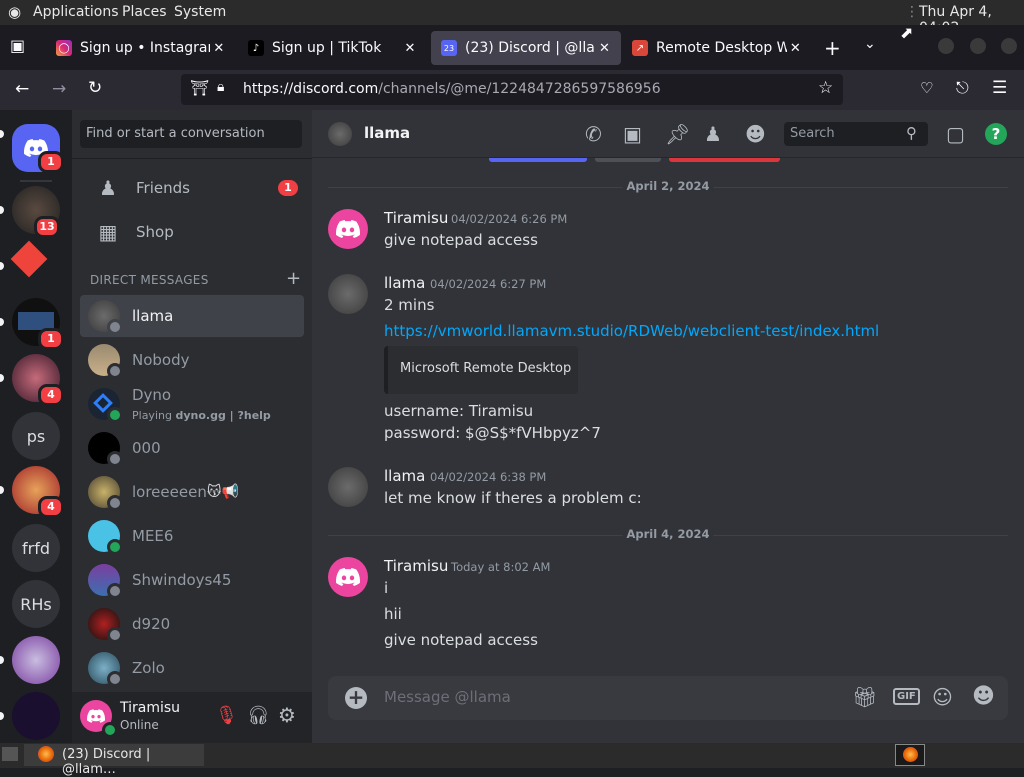 The width and height of the screenshot is (1024, 777). Describe the element at coordinates (293, 278) in the screenshot. I see `create-dm-plus-icon: +` at that location.